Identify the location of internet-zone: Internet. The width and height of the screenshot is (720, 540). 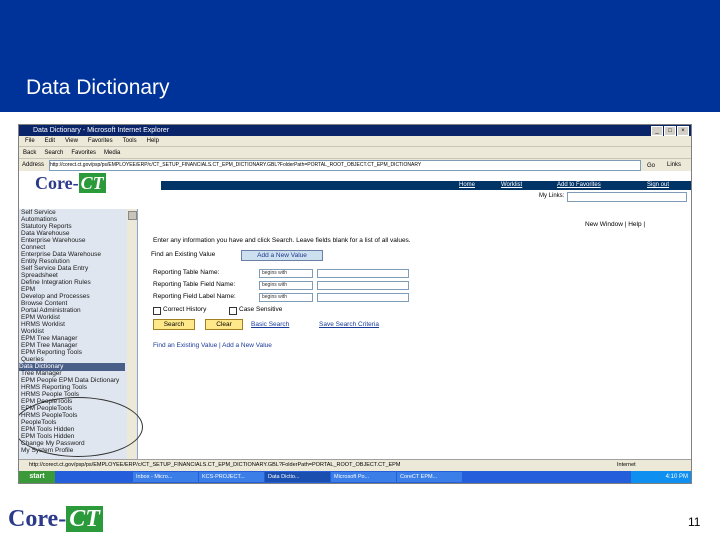
(626, 465).